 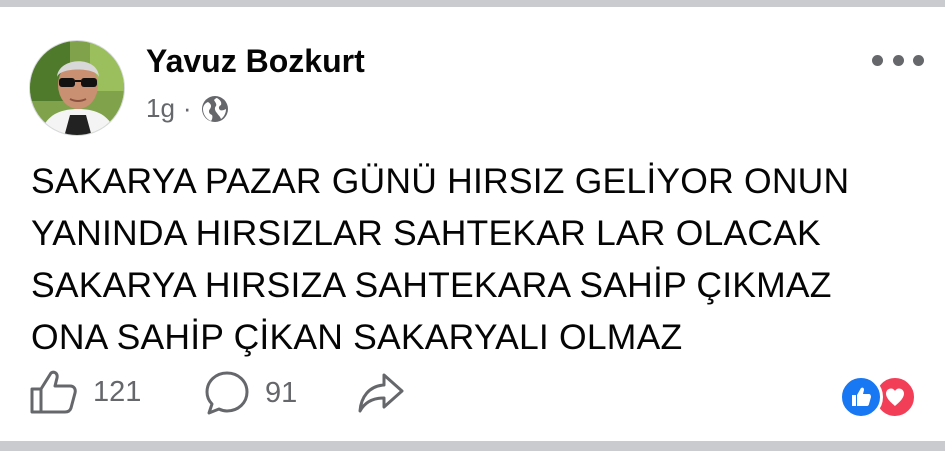 What do you see at coordinates (472, 393) in the screenshot?
I see `action-bar: 121 91` at bounding box center [472, 393].